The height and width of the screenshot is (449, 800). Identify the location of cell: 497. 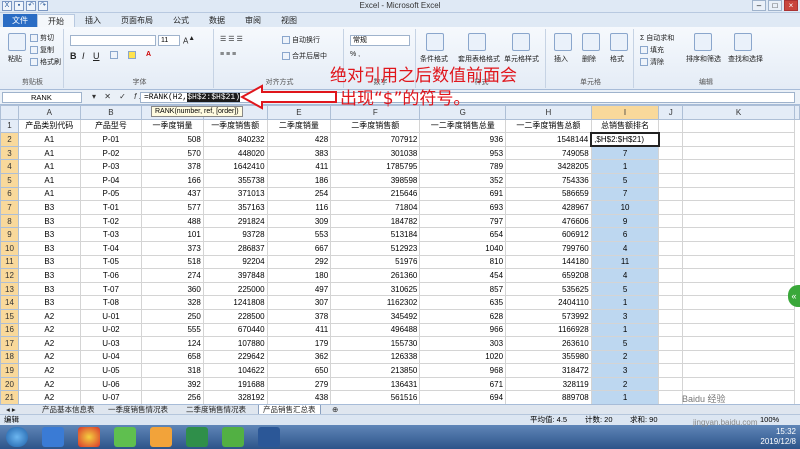
(299, 289).